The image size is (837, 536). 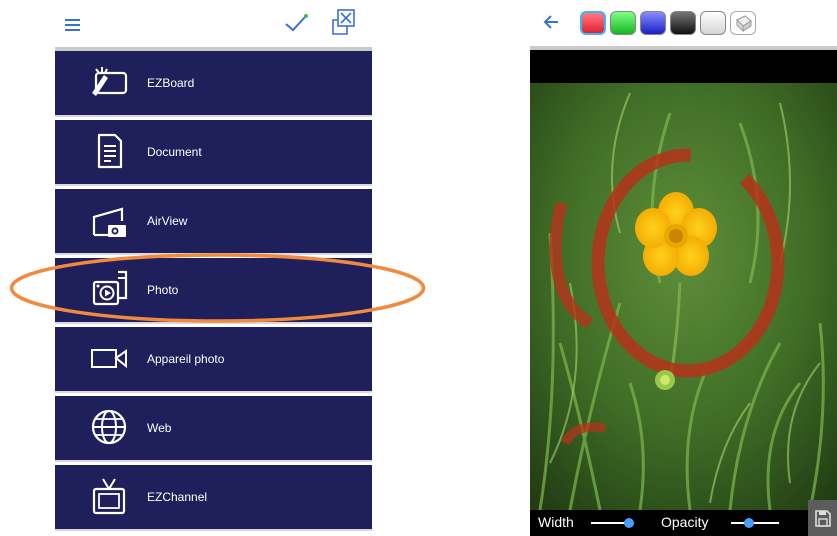 What do you see at coordinates (552, 22) in the screenshot?
I see `back-arrow-icon` at bounding box center [552, 22].